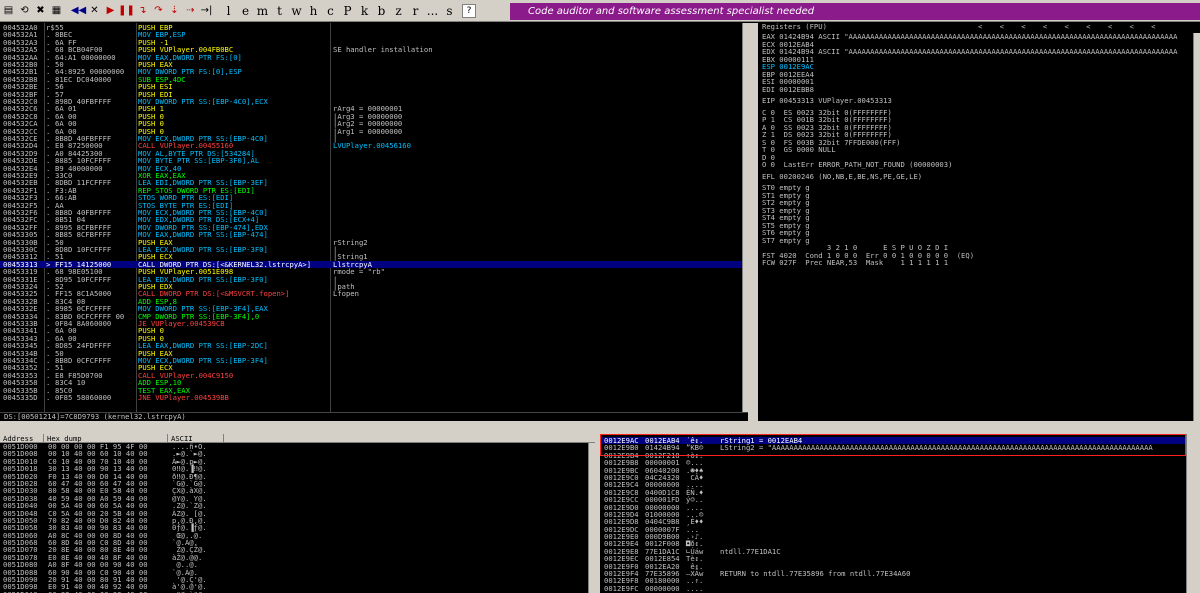  I want to click on window-button-13: s, so click(449, 11).